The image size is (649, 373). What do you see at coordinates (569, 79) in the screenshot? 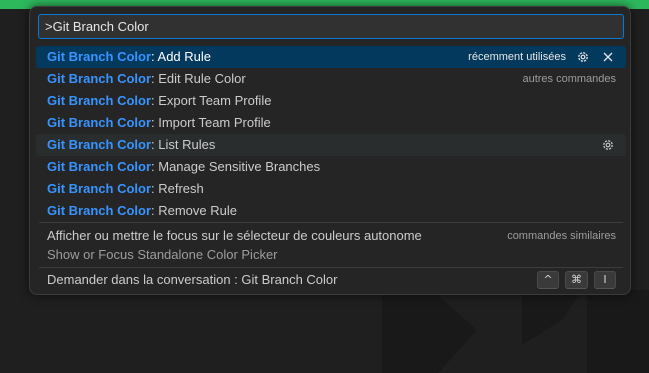
I see `group-label-other: autres commandes` at bounding box center [569, 79].